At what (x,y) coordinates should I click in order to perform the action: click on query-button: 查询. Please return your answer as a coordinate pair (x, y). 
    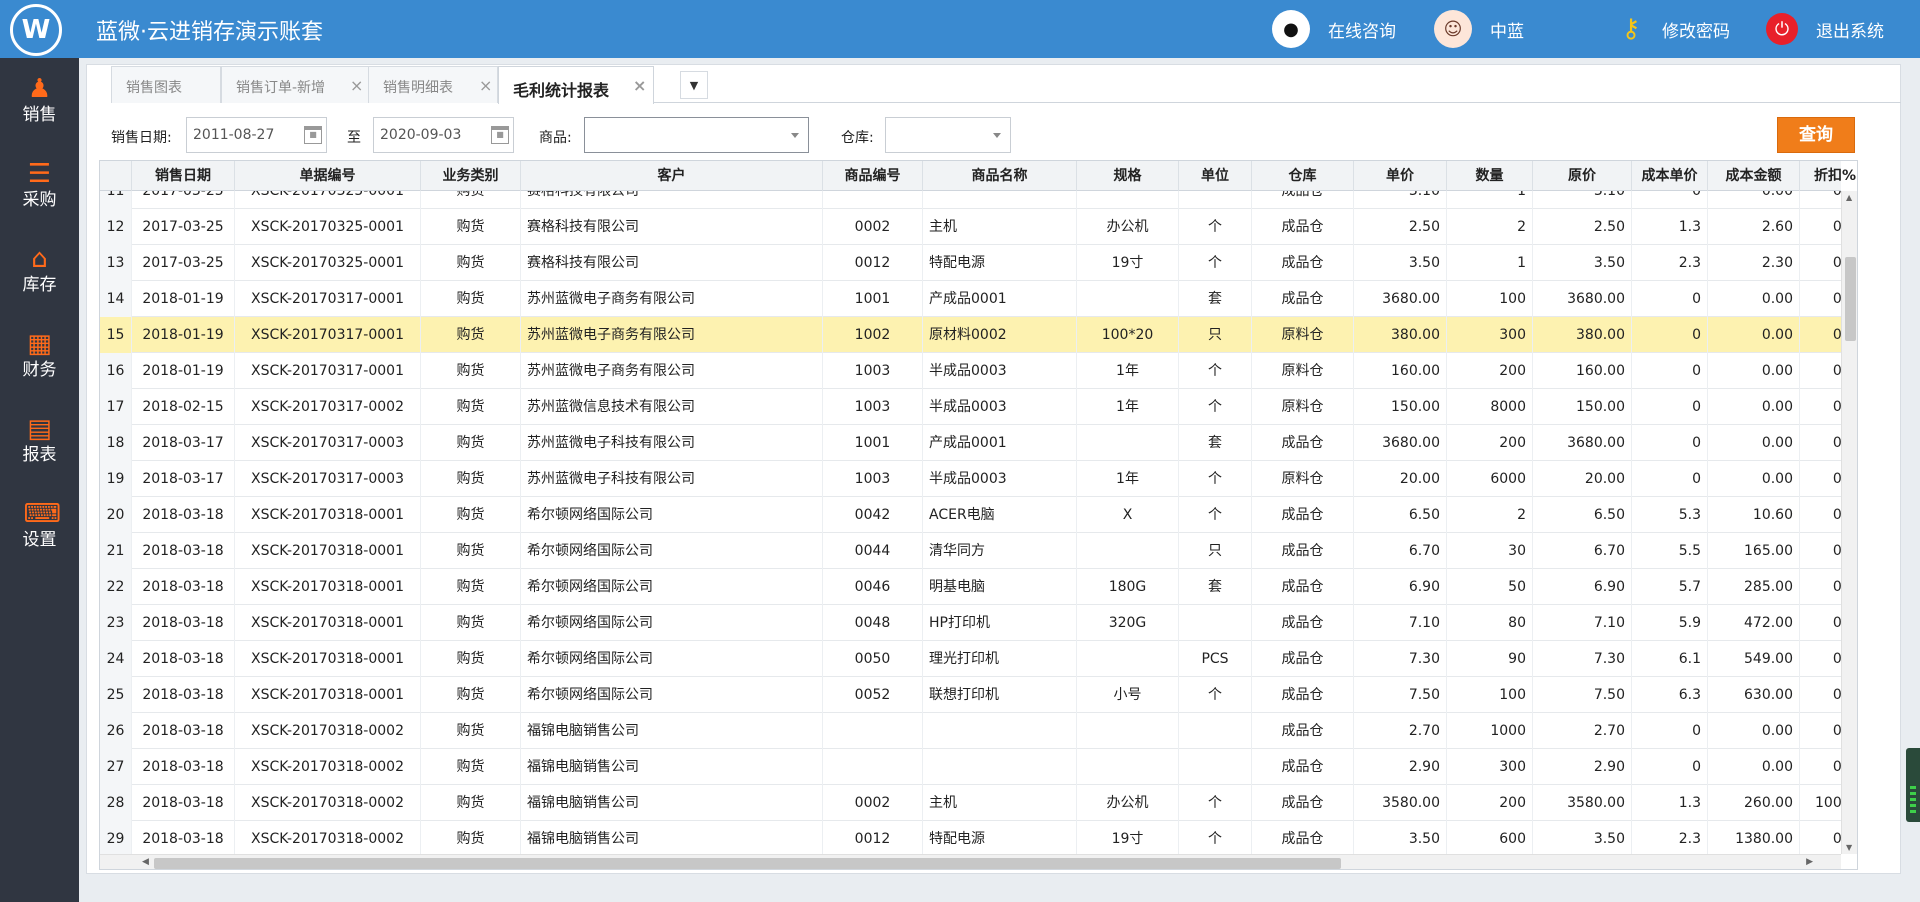
    Looking at the image, I should click on (1816, 135).